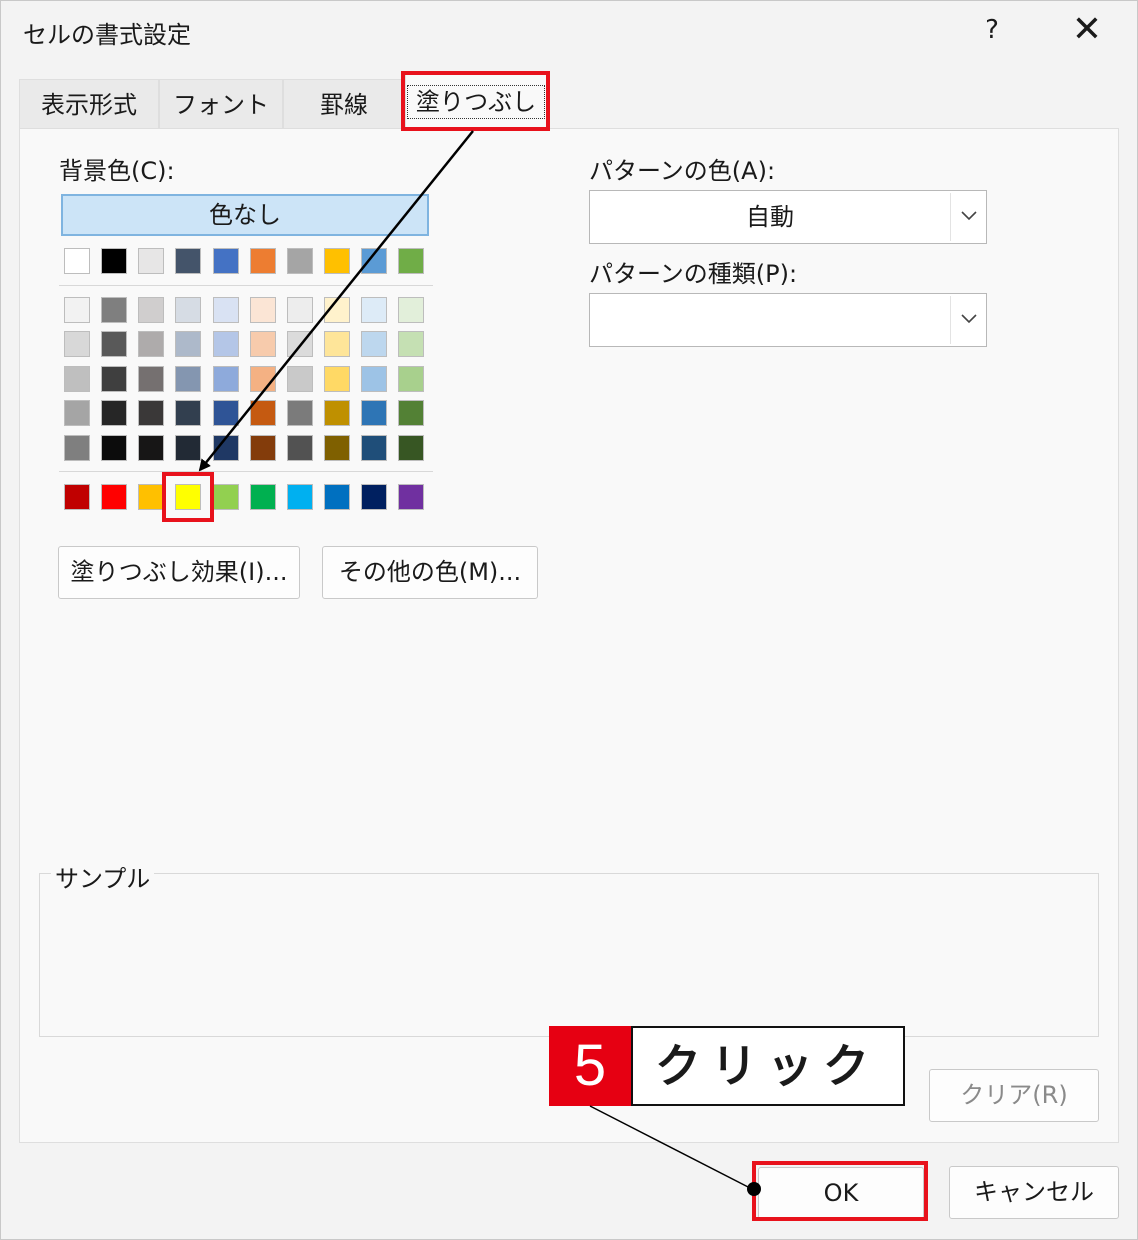 This screenshot has height=1240, width=1138. Describe the element at coordinates (770, 217) in the screenshot. I see `pattern-color-value: 自動` at that location.